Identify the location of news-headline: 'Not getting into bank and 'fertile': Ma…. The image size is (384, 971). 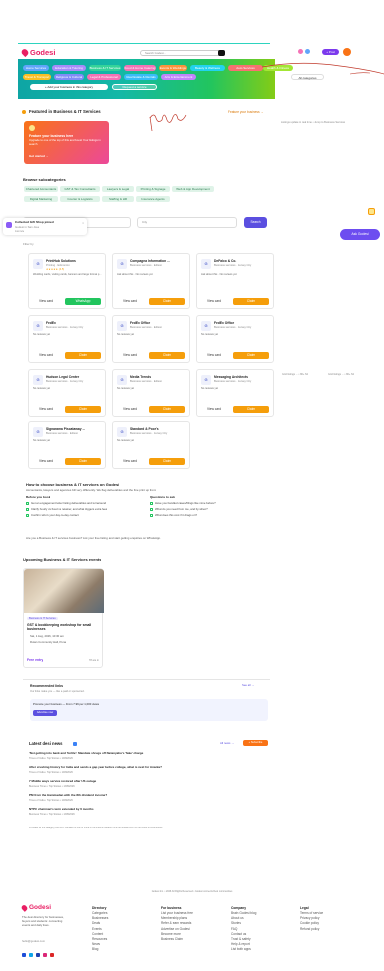
(147, 754).